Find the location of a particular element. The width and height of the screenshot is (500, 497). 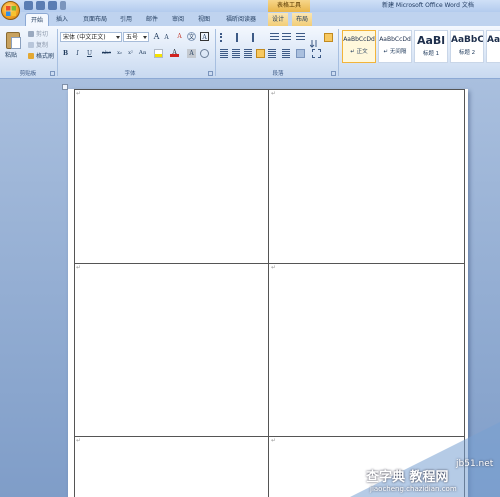

tab-references: 引用 is located at coordinates (126, 19).